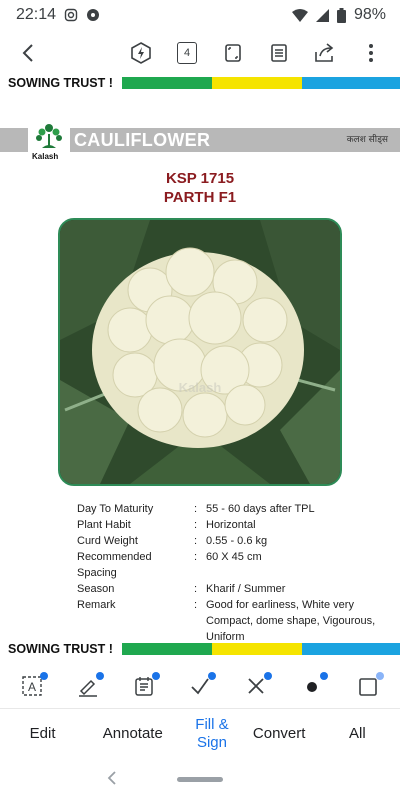 Image resolution: width=400 pixels, height=800 pixels. I want to click on wifi-icon, so click(299, 15).